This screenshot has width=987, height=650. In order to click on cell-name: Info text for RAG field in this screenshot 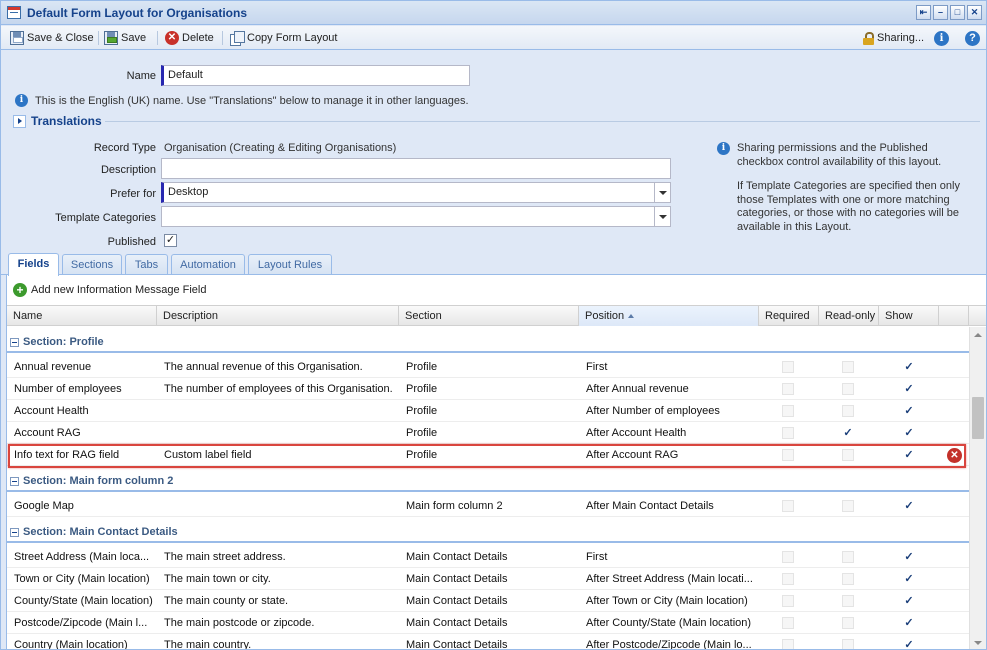, I will do `click(67, 455)`.